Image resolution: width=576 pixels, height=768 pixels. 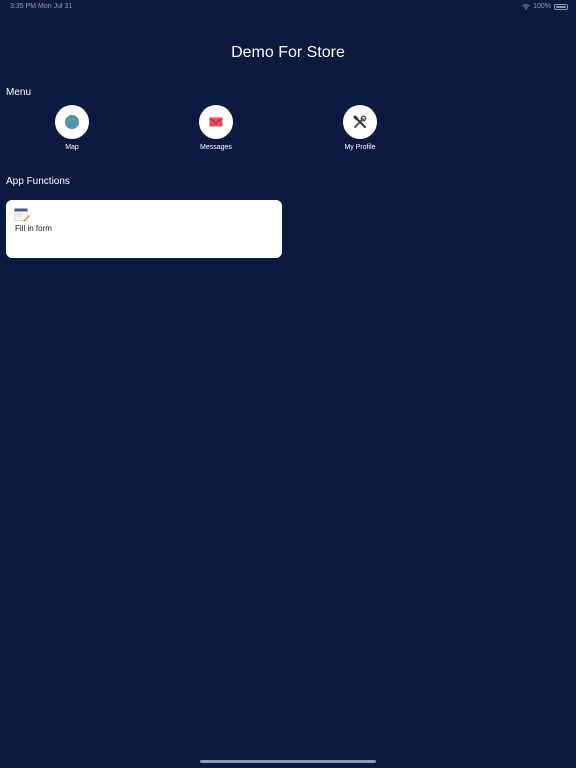 What do you see at coordinates (38, 181) in the screenshot?
I see `app-functions-section-label: App Functions` at bounding box center [38, 181].